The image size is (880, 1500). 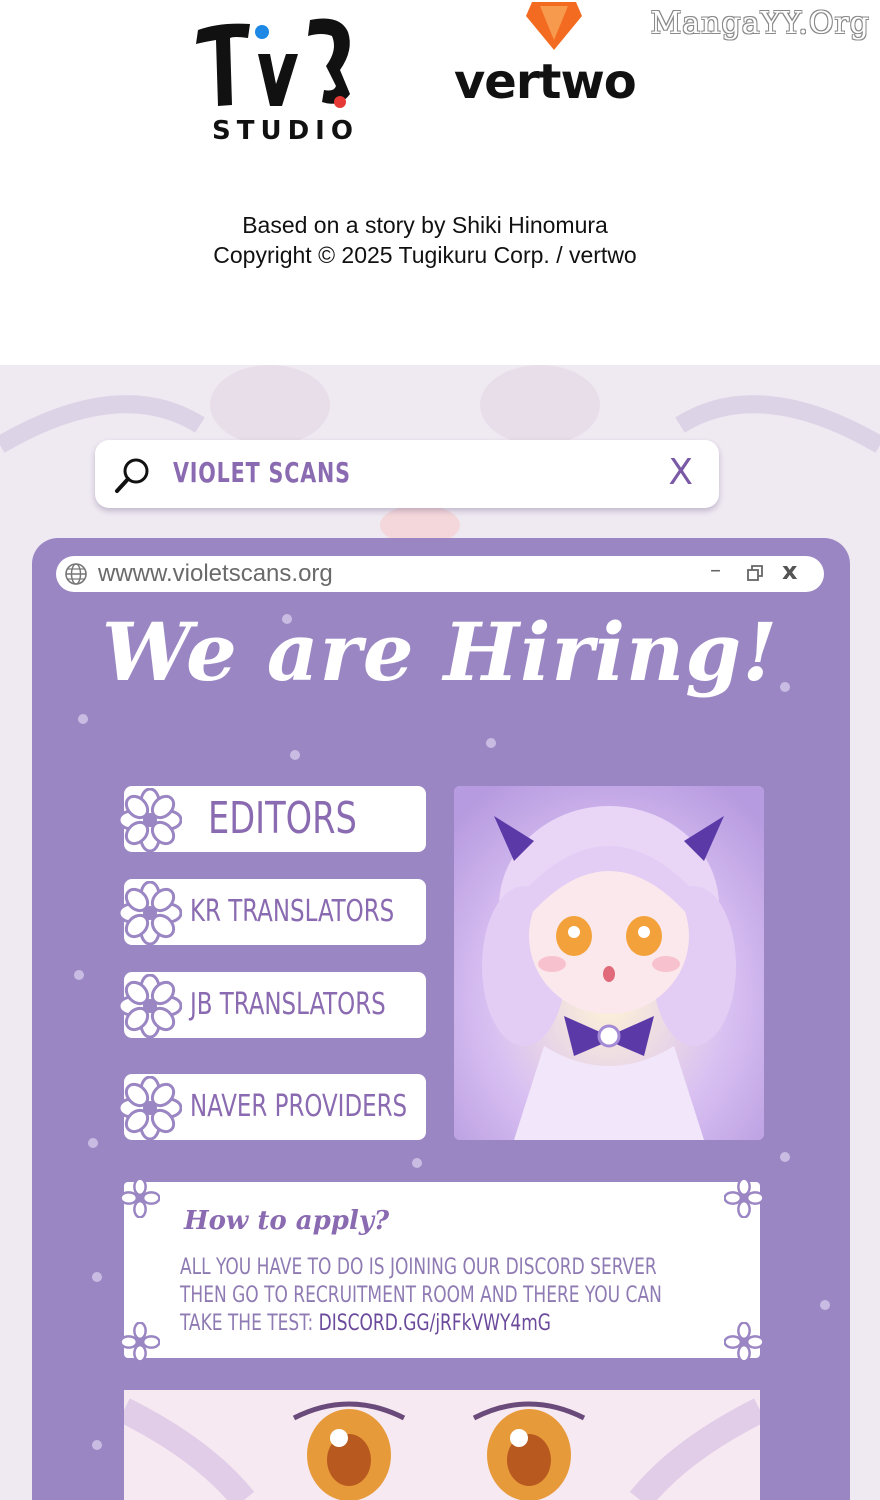 I want to click on svg-text: vertwo, so click(x=545, y=82).